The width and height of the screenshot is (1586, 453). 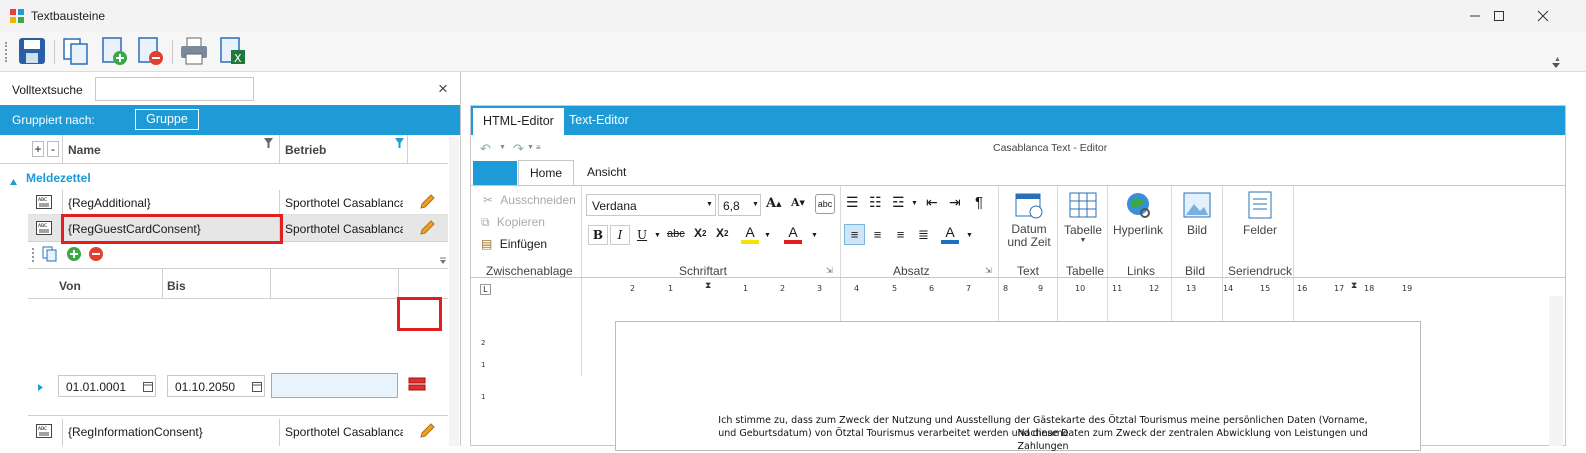 I want to click on font-size-select: 6,8 ▼, so click(x=739, y=205).